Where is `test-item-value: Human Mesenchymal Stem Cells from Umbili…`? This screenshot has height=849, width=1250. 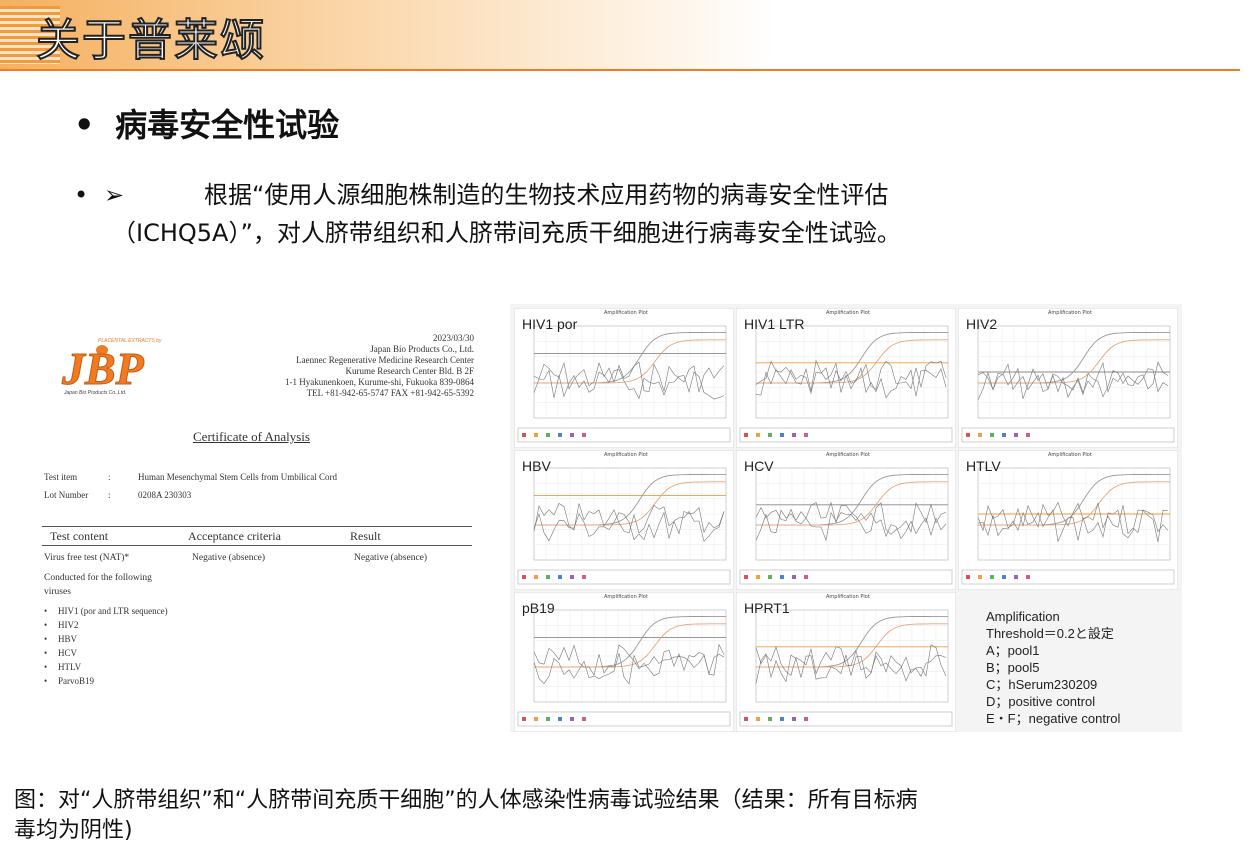
test-item-value: Human Mesenchymal Stem Cells from Umbili… is located at coordinates (237, 477).